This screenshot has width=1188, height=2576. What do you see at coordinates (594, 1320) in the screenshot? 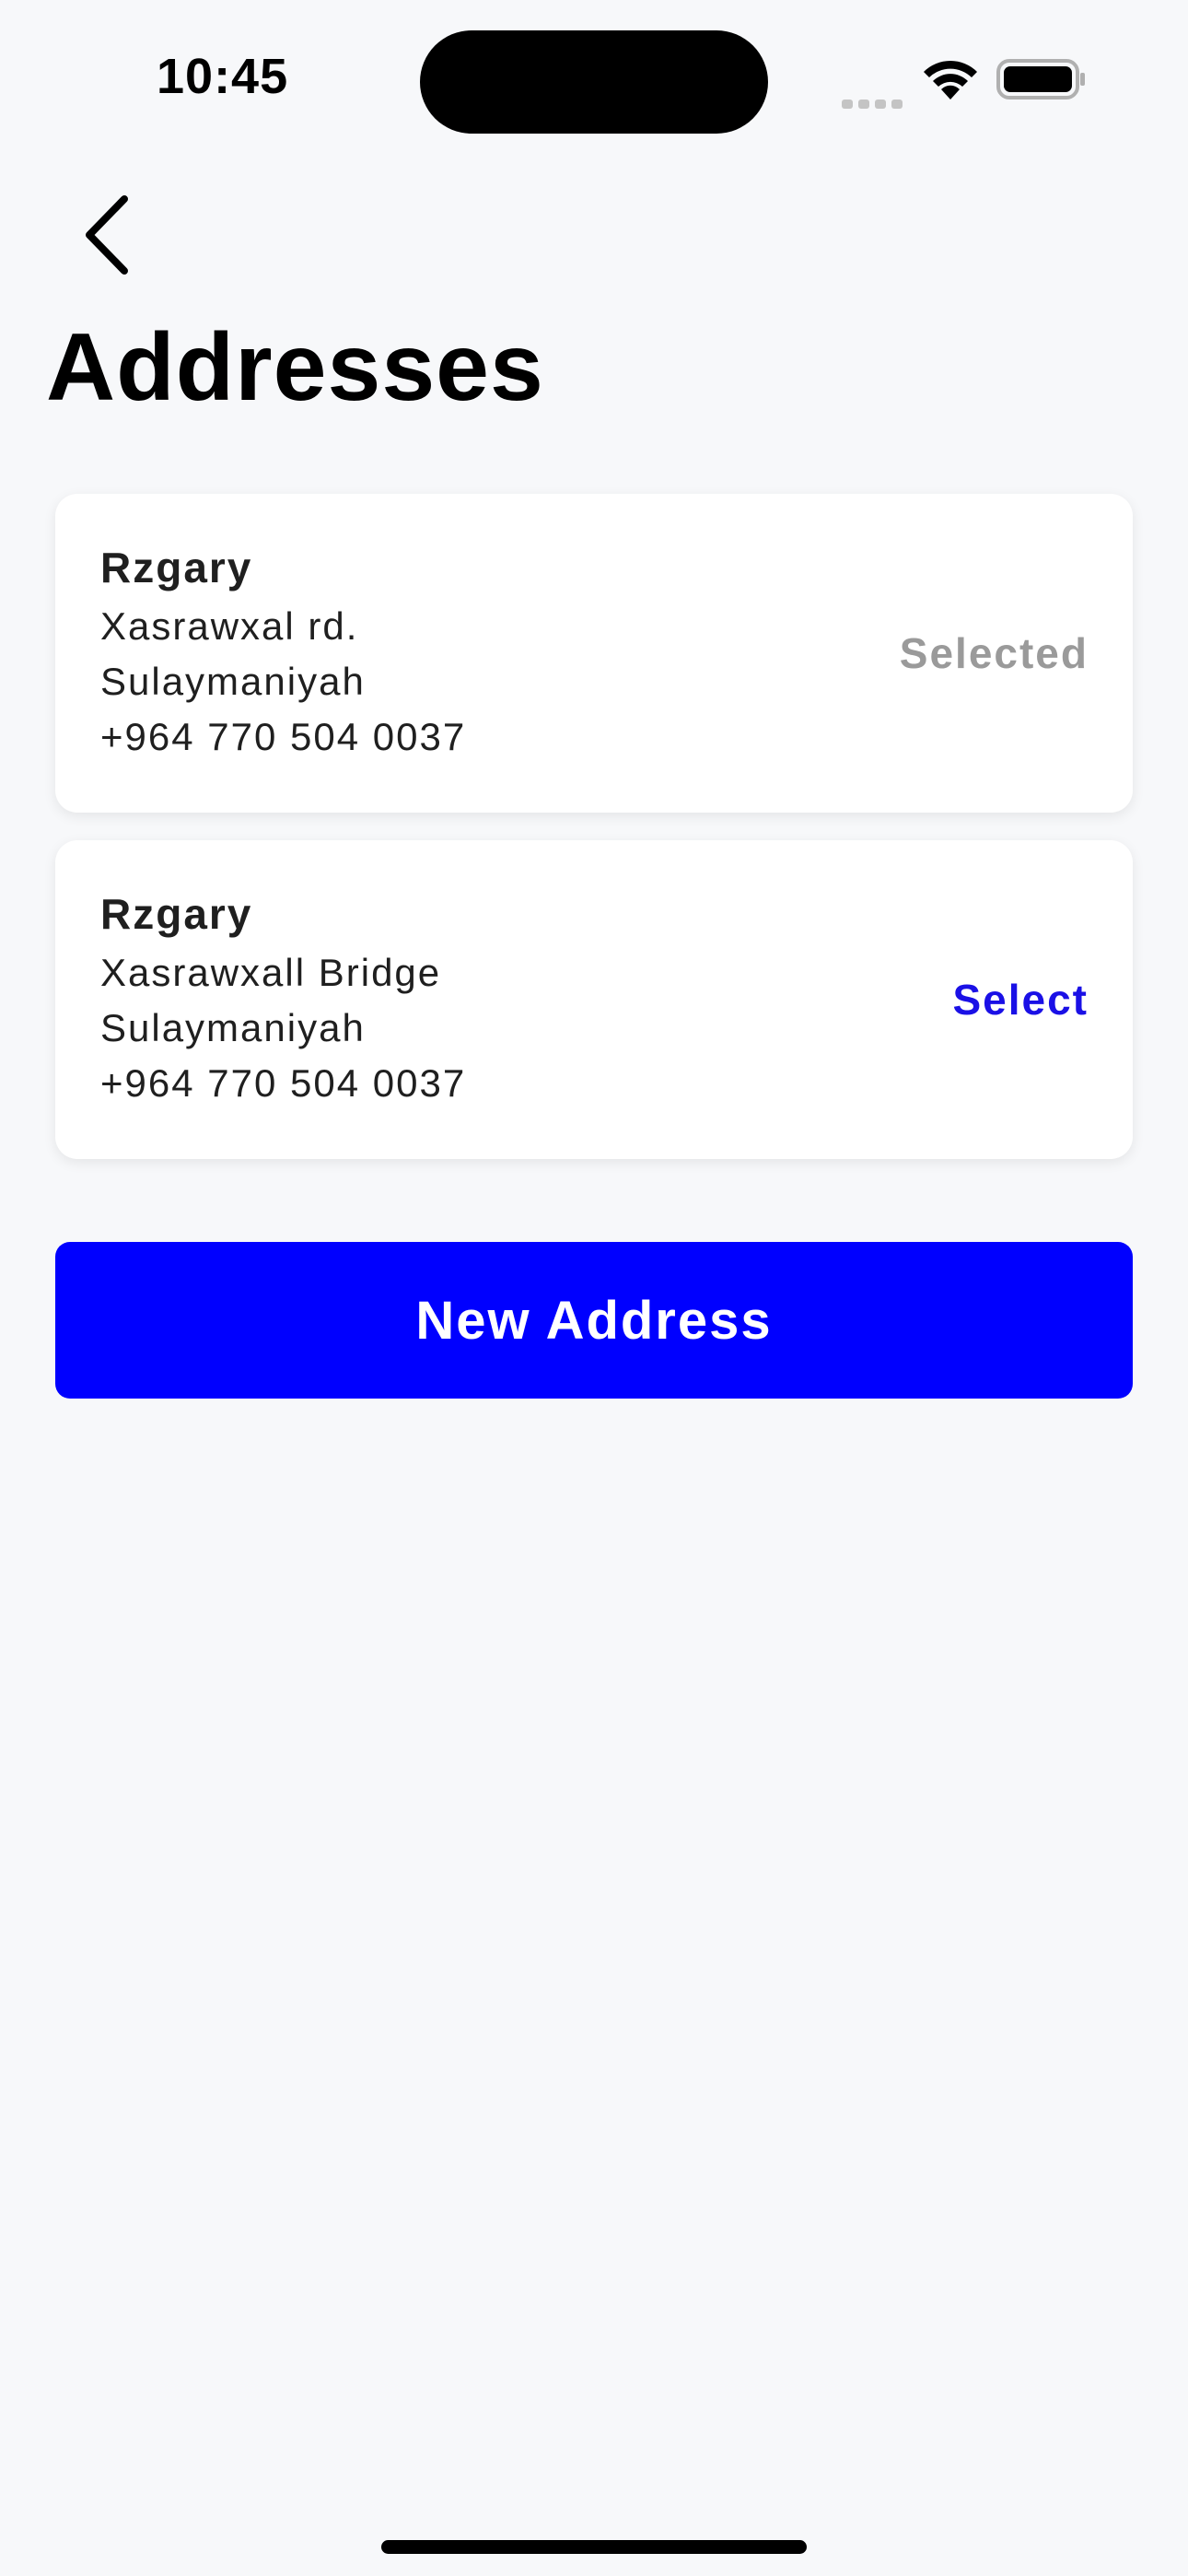
I see `new-address-button: New Address` at bounding box center [594, 1320].